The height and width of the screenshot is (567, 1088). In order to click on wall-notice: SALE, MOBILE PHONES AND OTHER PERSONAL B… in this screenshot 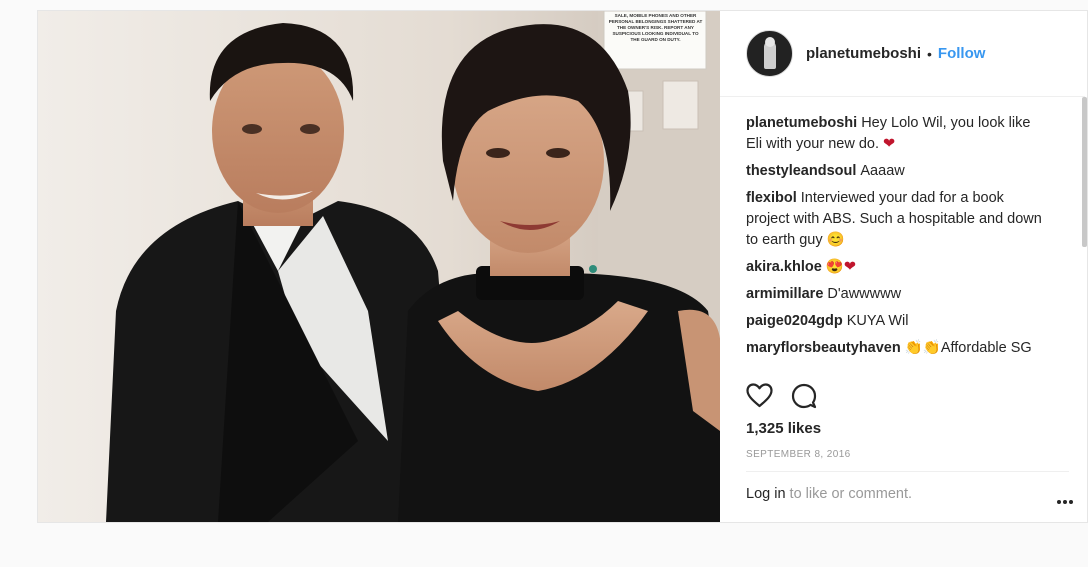, I will do `click(655, 40)`.